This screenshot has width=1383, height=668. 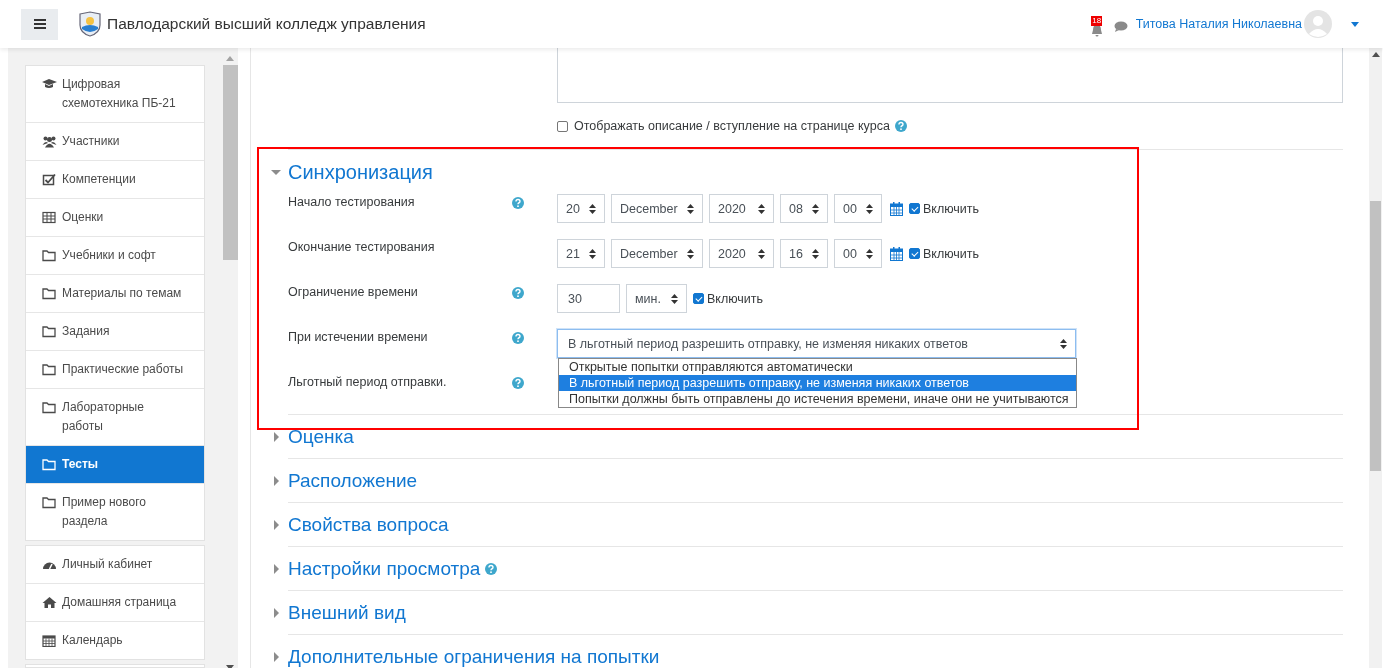 I want to click on section-title: Расположение, so click(x=353, y=480).